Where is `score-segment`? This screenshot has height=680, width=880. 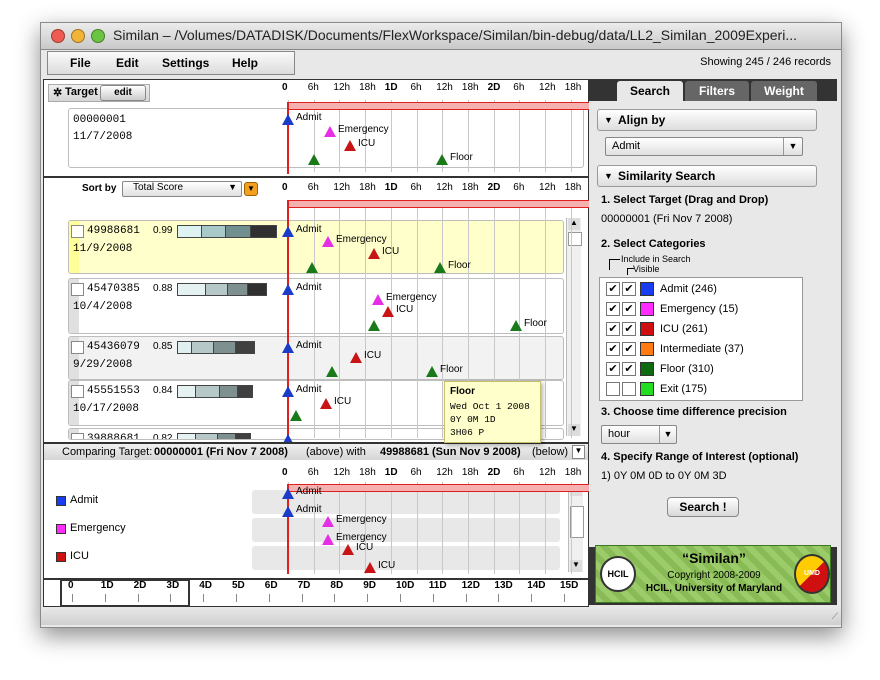
score-segment is located at coordinates (245, 391).